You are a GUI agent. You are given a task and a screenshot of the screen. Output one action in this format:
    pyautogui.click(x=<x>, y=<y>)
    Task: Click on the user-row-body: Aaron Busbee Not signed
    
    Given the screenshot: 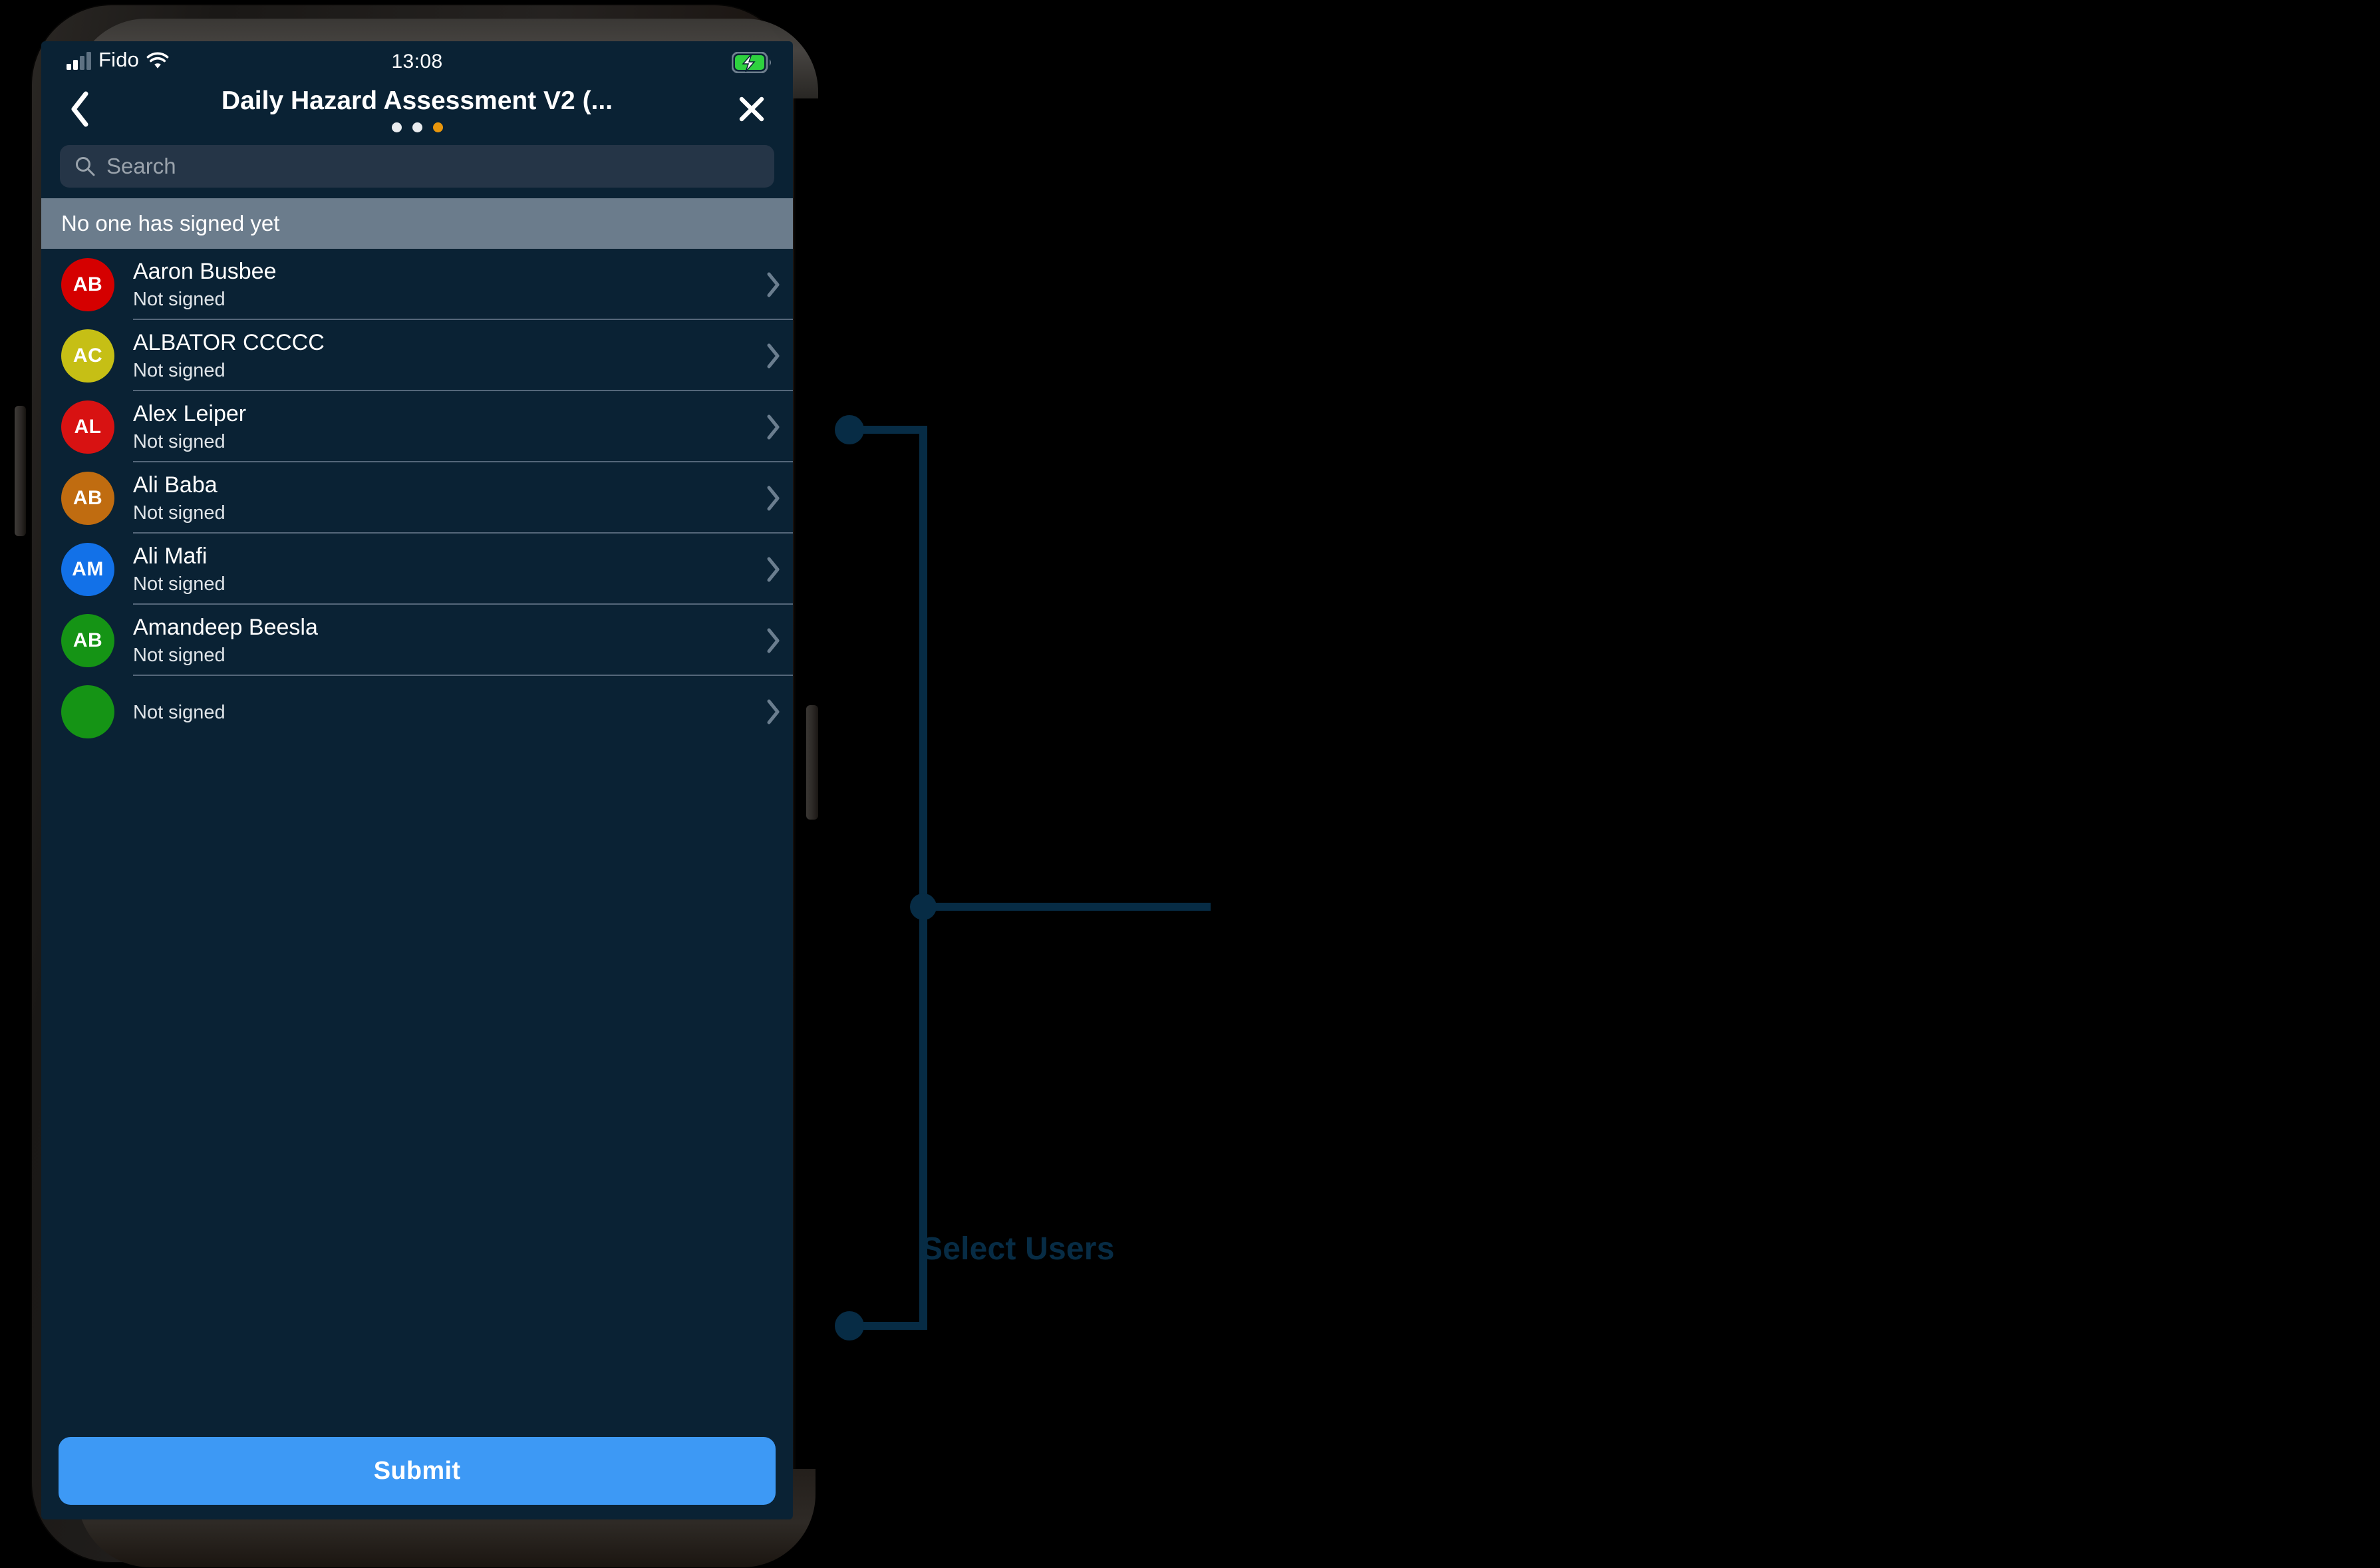 What is the action you would take?
    pyautogui.click(x=463, y=284)
    